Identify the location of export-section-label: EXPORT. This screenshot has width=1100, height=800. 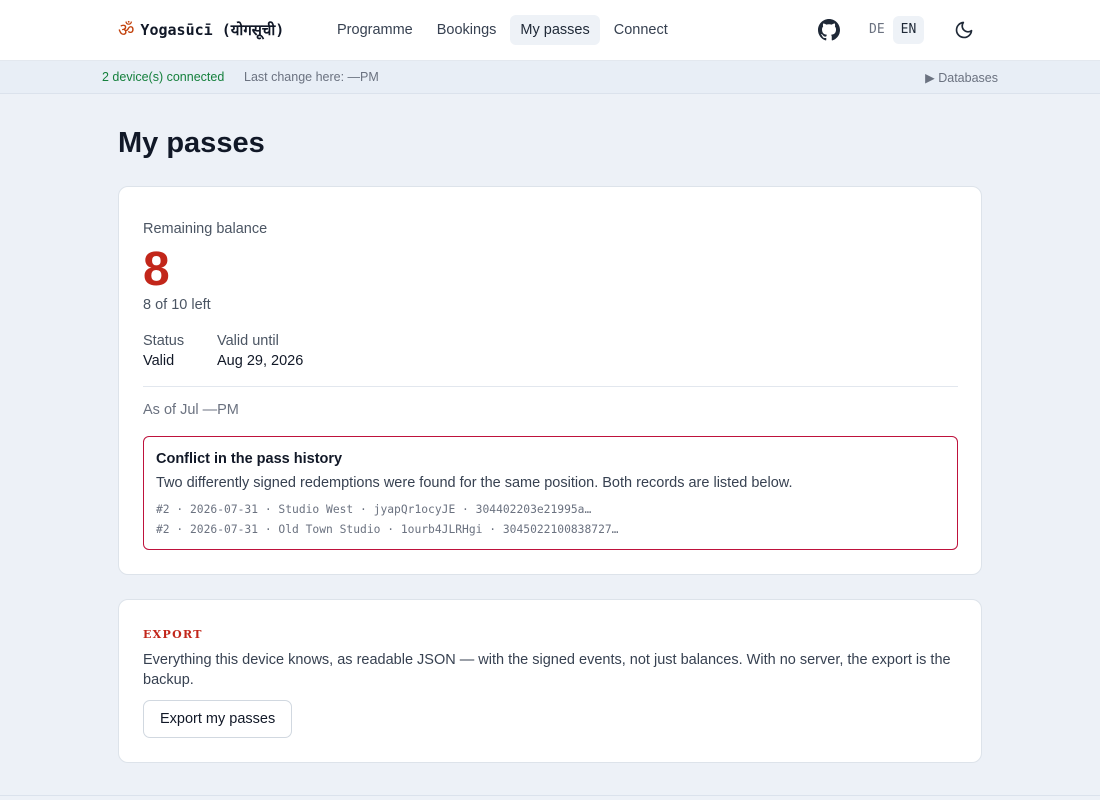
(173, 634).